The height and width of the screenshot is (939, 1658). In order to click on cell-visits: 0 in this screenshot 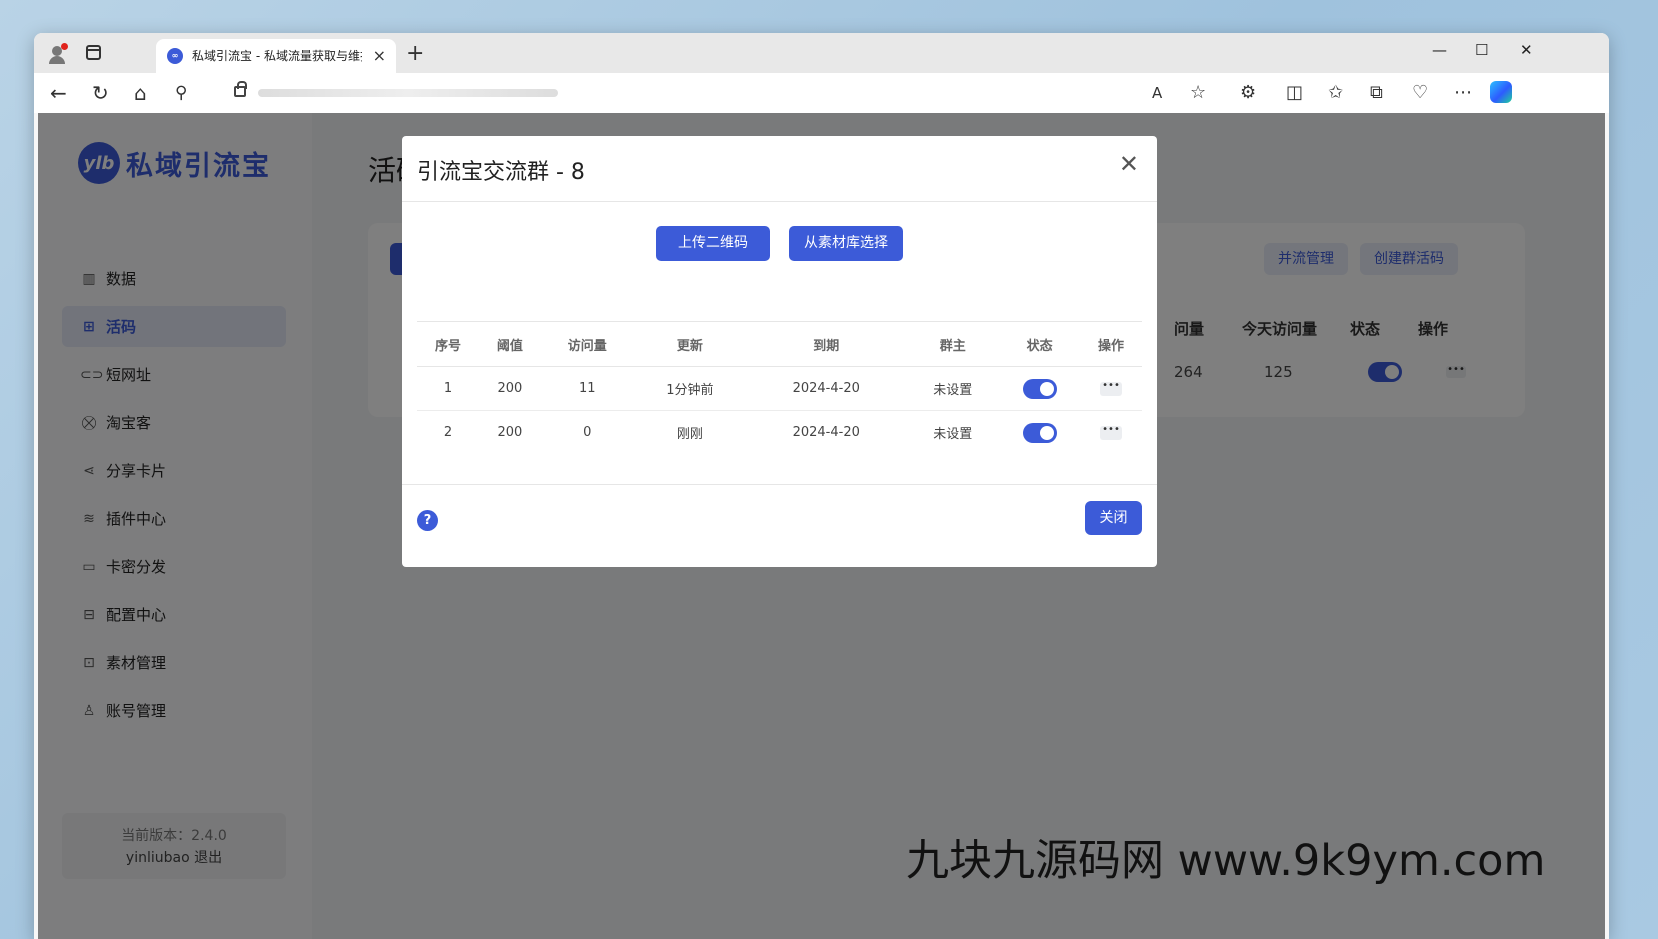, I will do `click(587, 433)`.